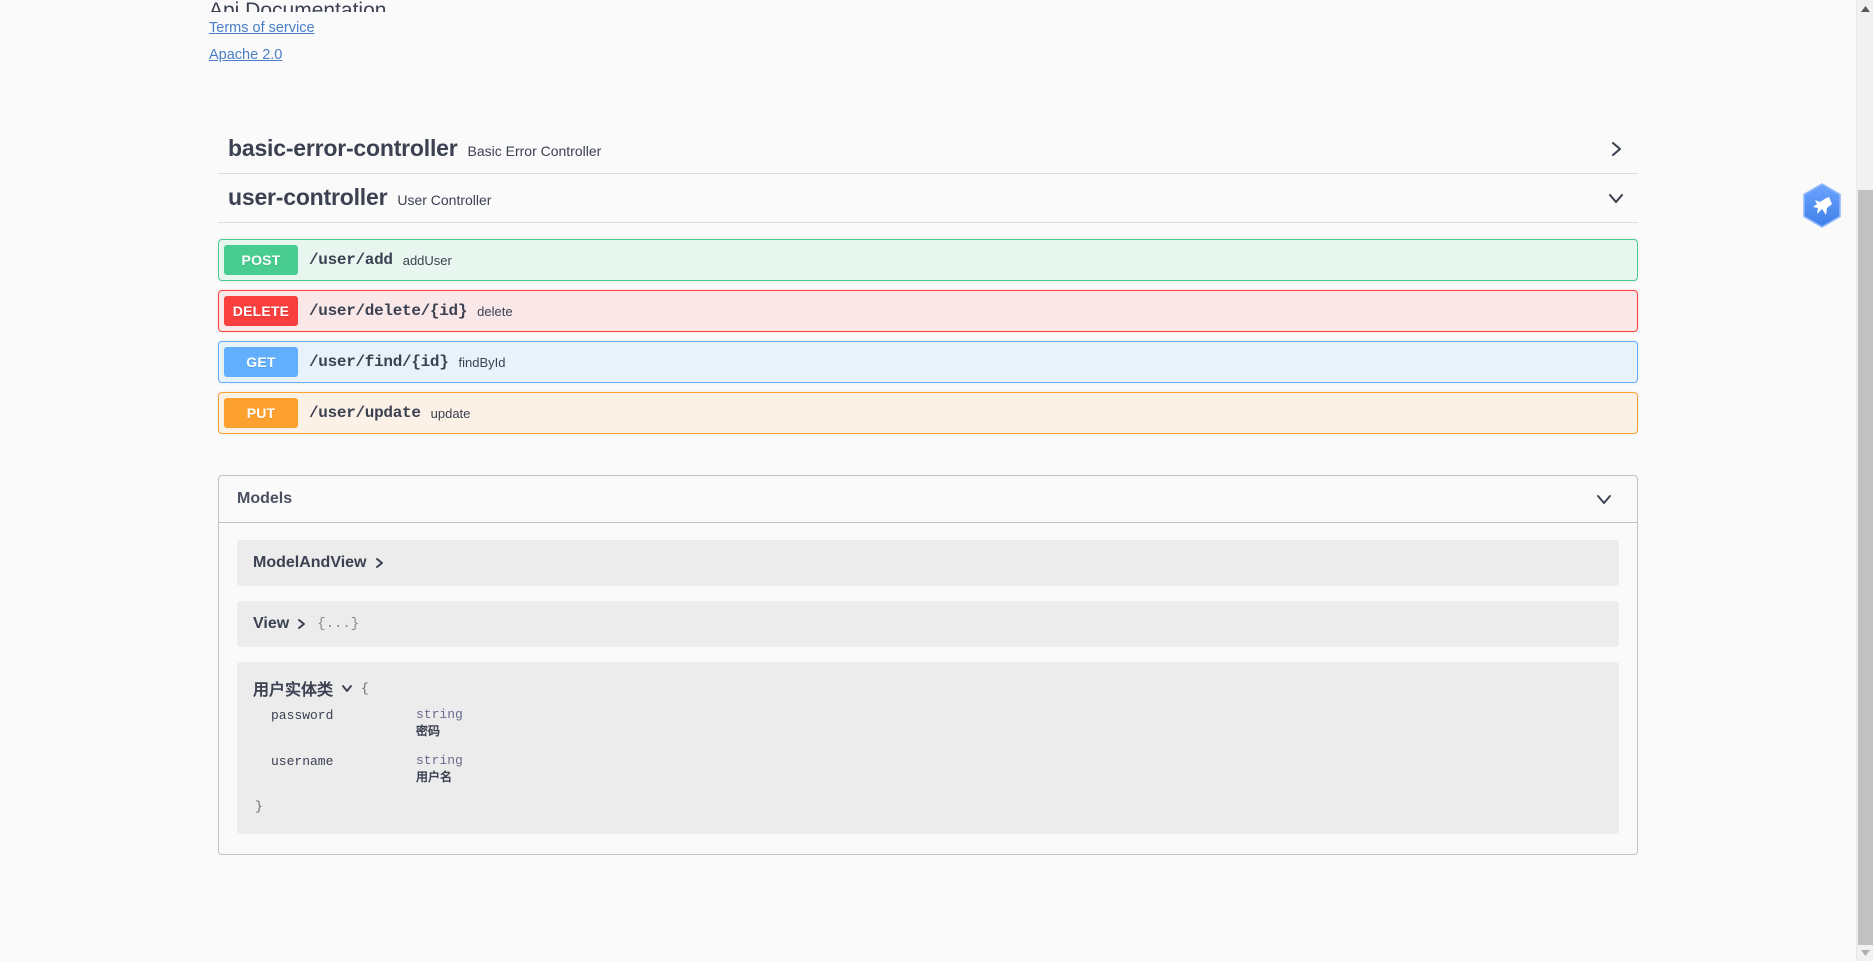 The image size is (1873, 961). What do you see at coordinates (388, 311) in the screenshot?
I see `operation-path: /user/delete/{id}` at bounding box center [388, 311].